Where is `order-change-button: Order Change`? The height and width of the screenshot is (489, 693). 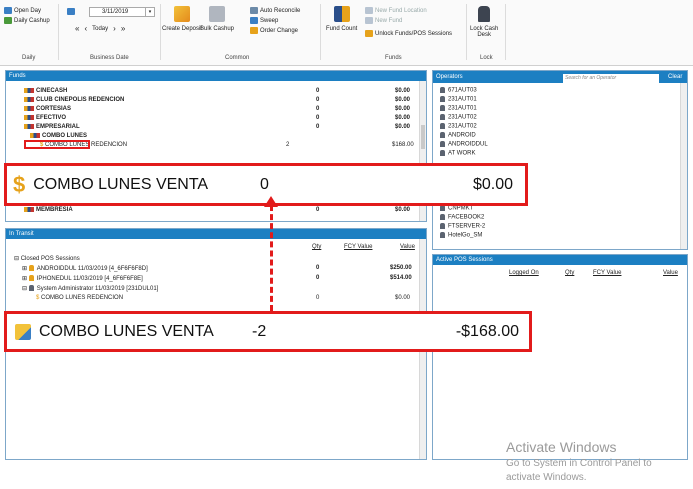 order-change-button: Order Change is located at coordinates (274, 30).